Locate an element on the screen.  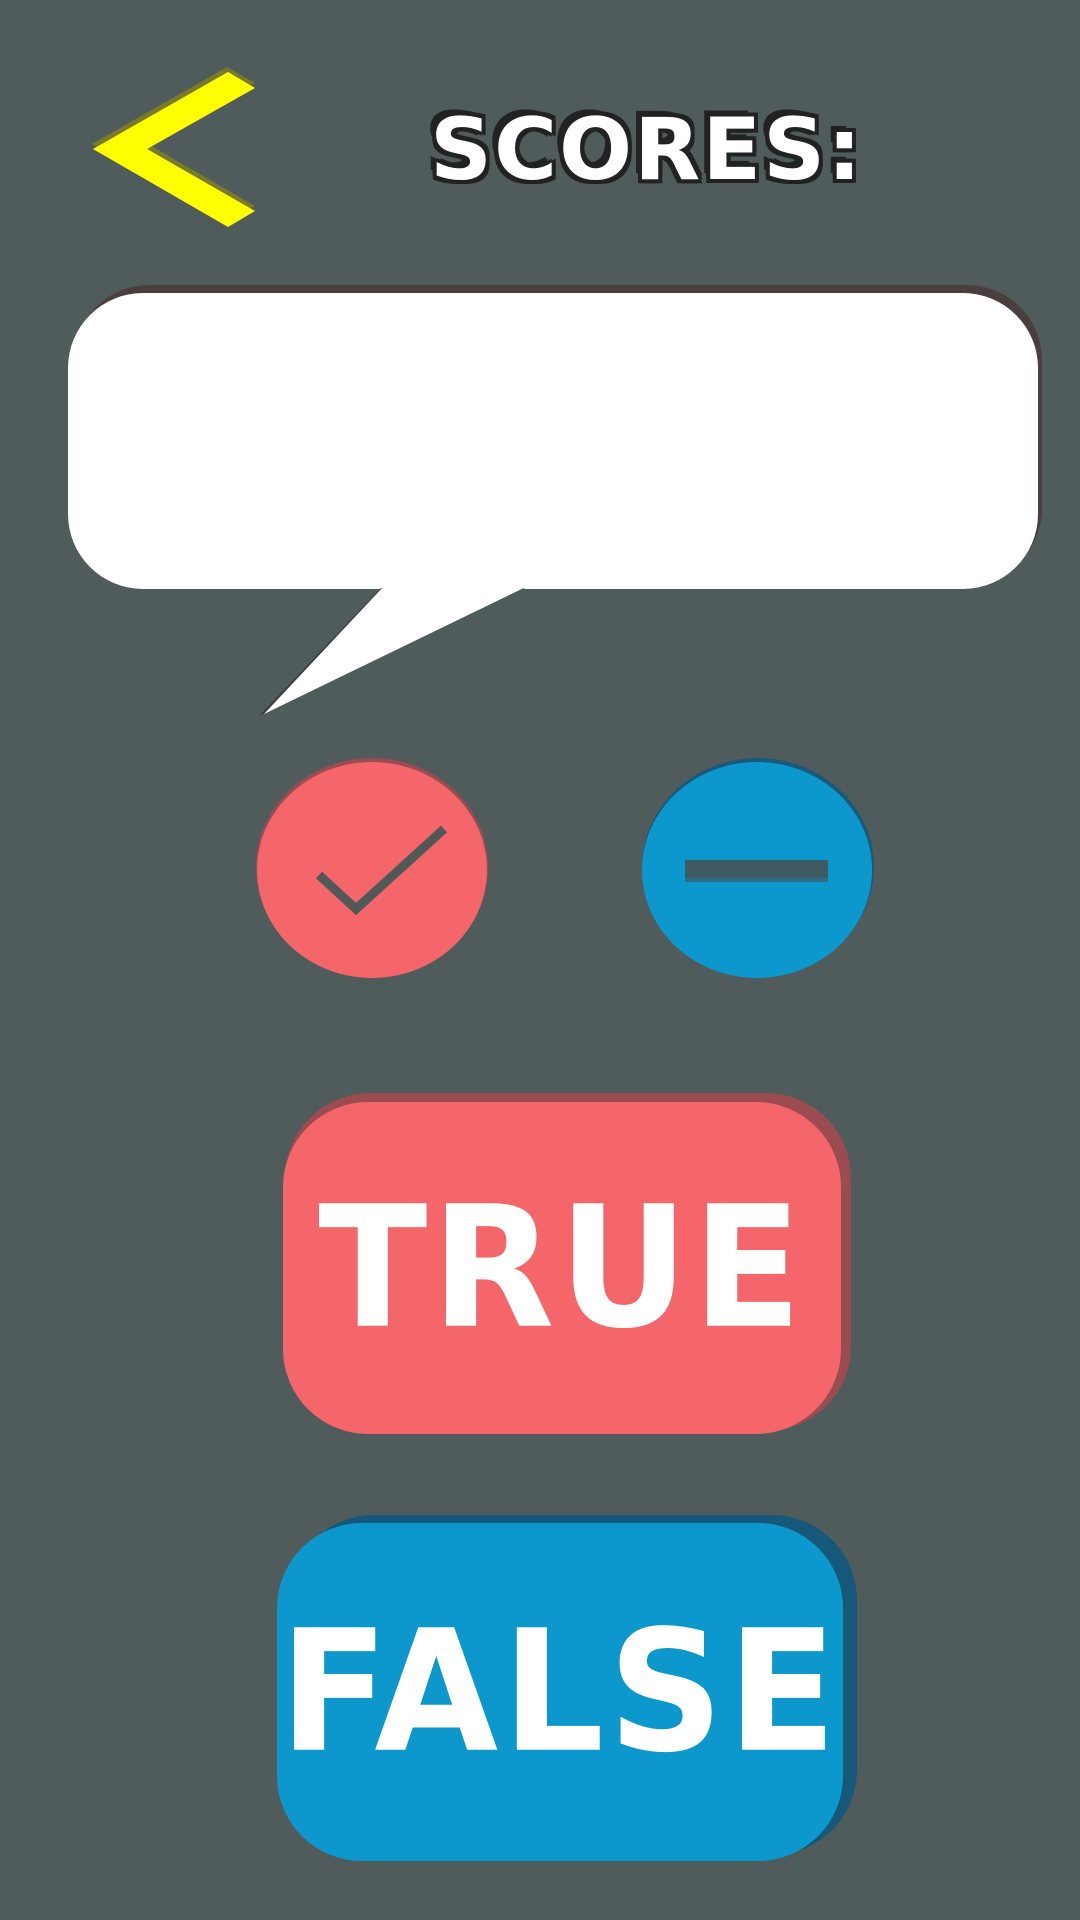
minus-indicator is located at coordinates (757, 870).